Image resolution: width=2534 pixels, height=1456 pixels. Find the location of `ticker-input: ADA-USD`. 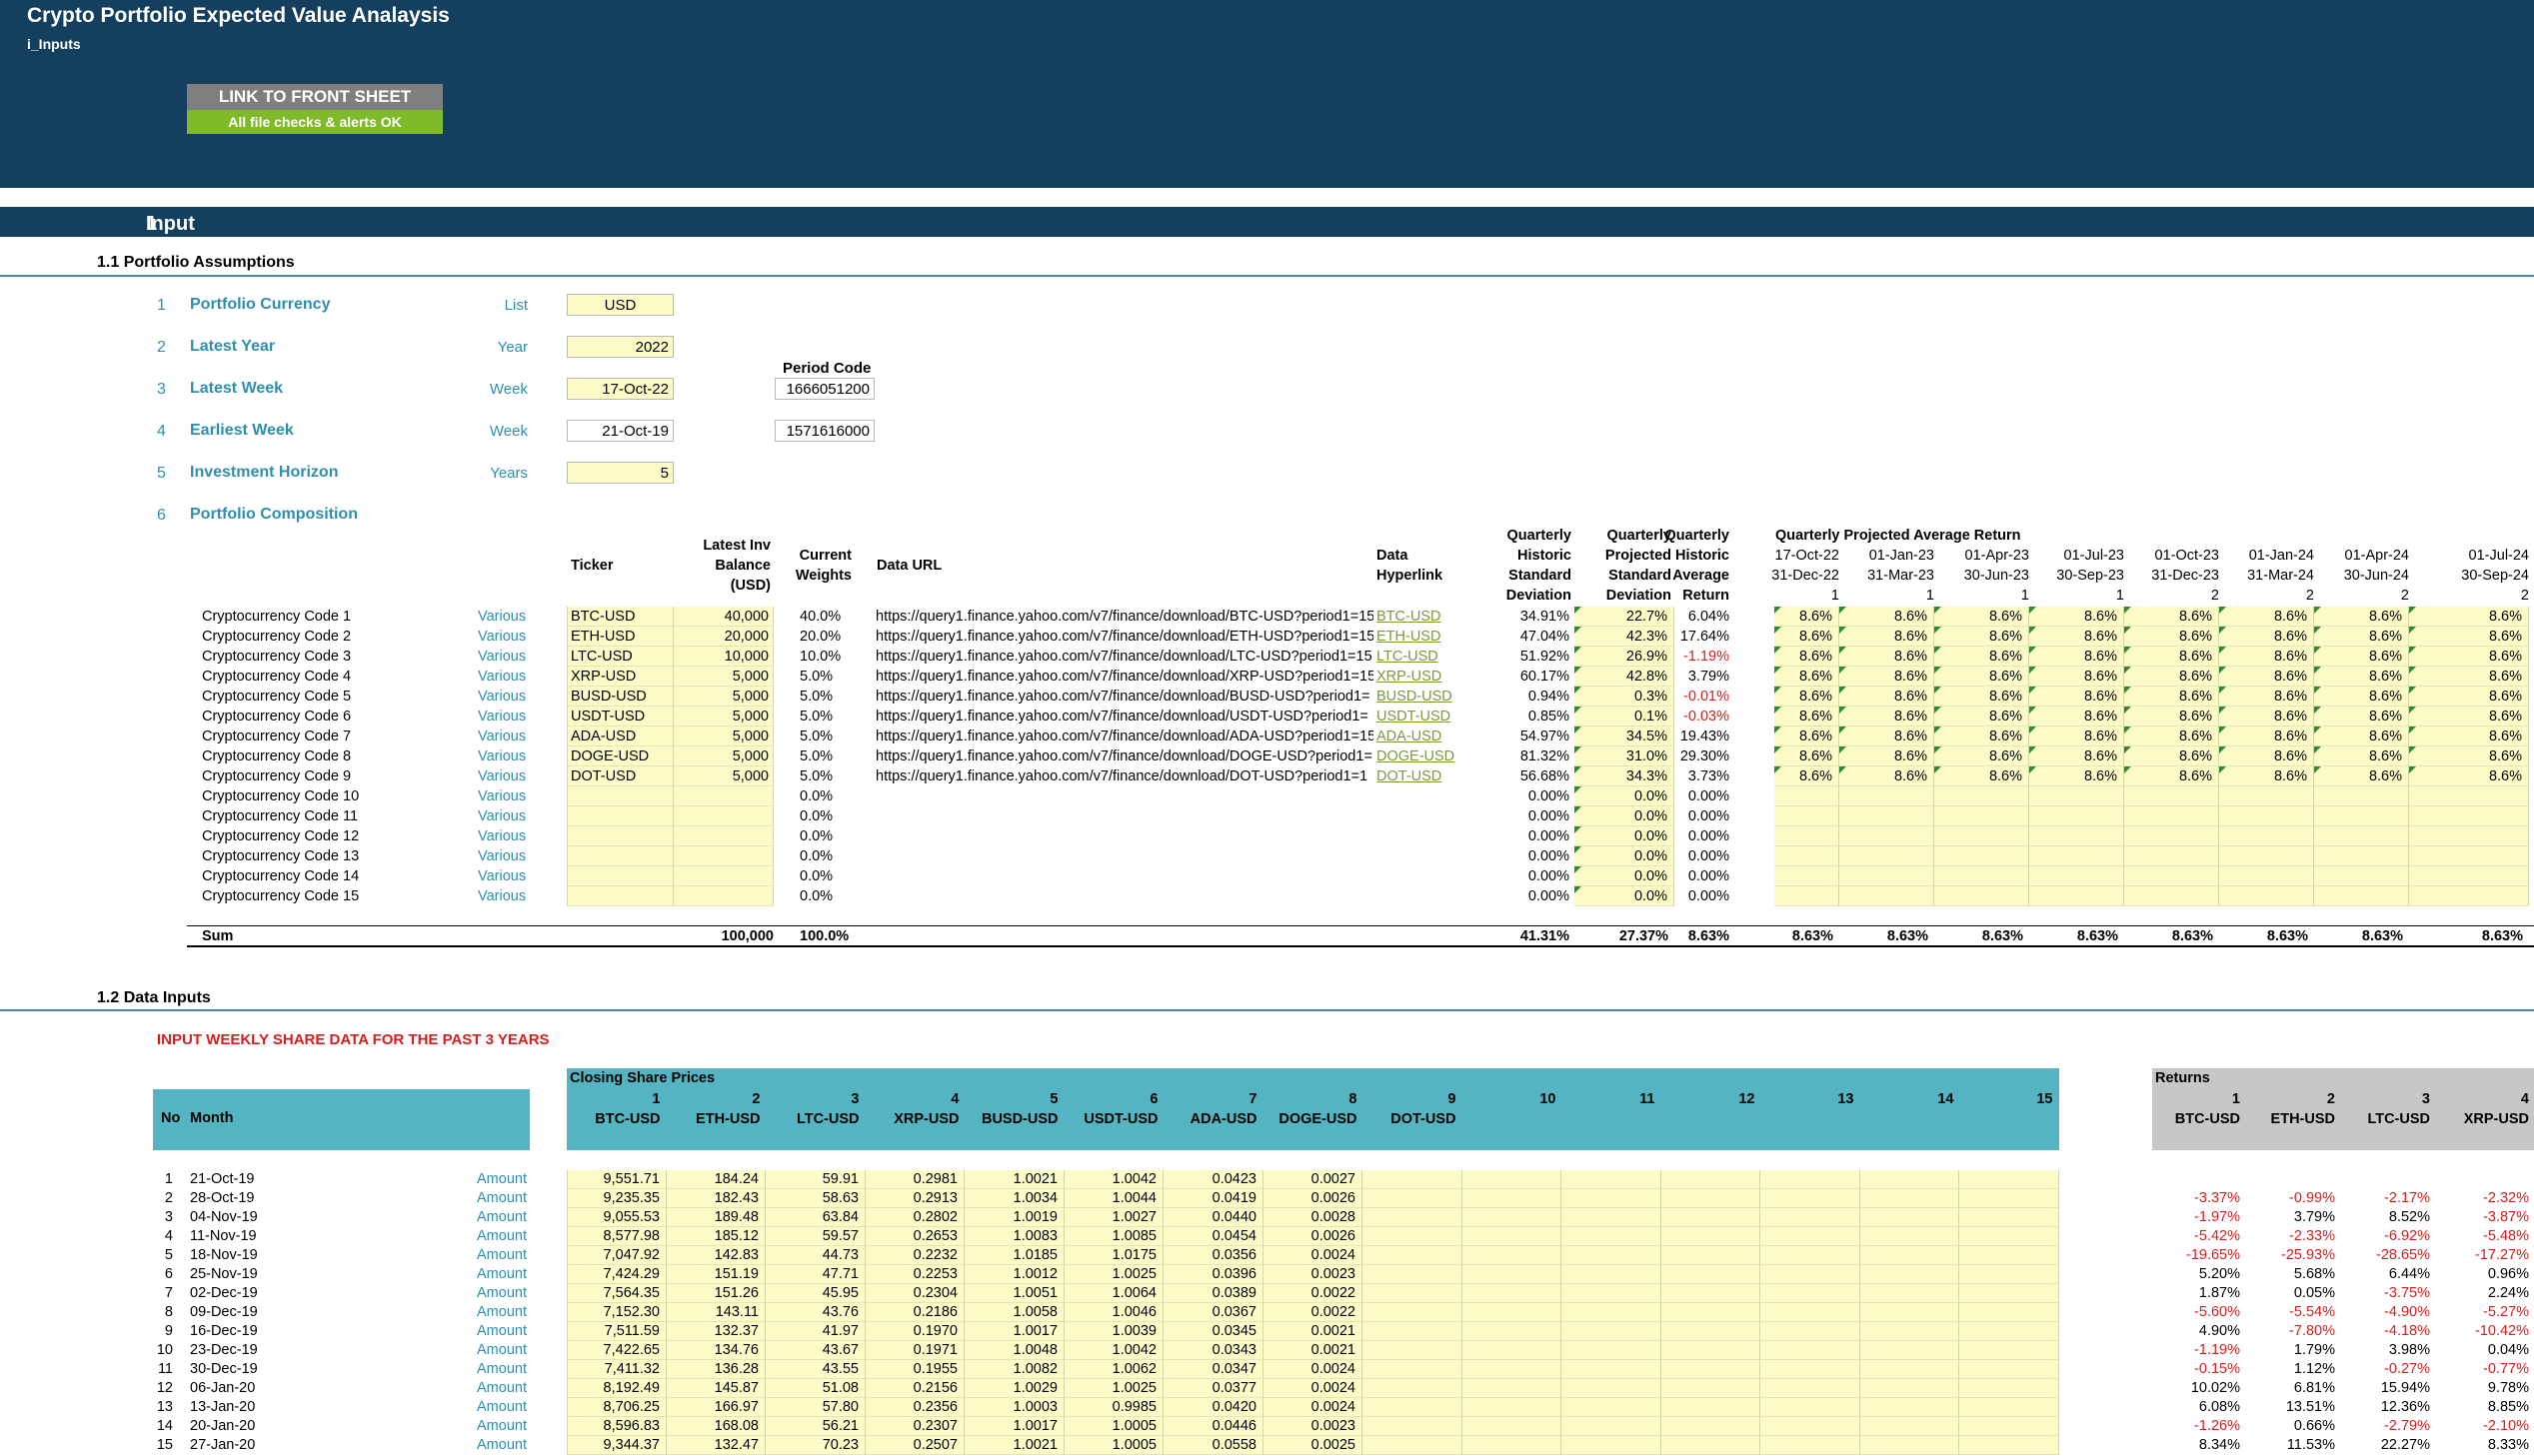

ticker-input: ADA-USD is located at coordinates (620, 737).